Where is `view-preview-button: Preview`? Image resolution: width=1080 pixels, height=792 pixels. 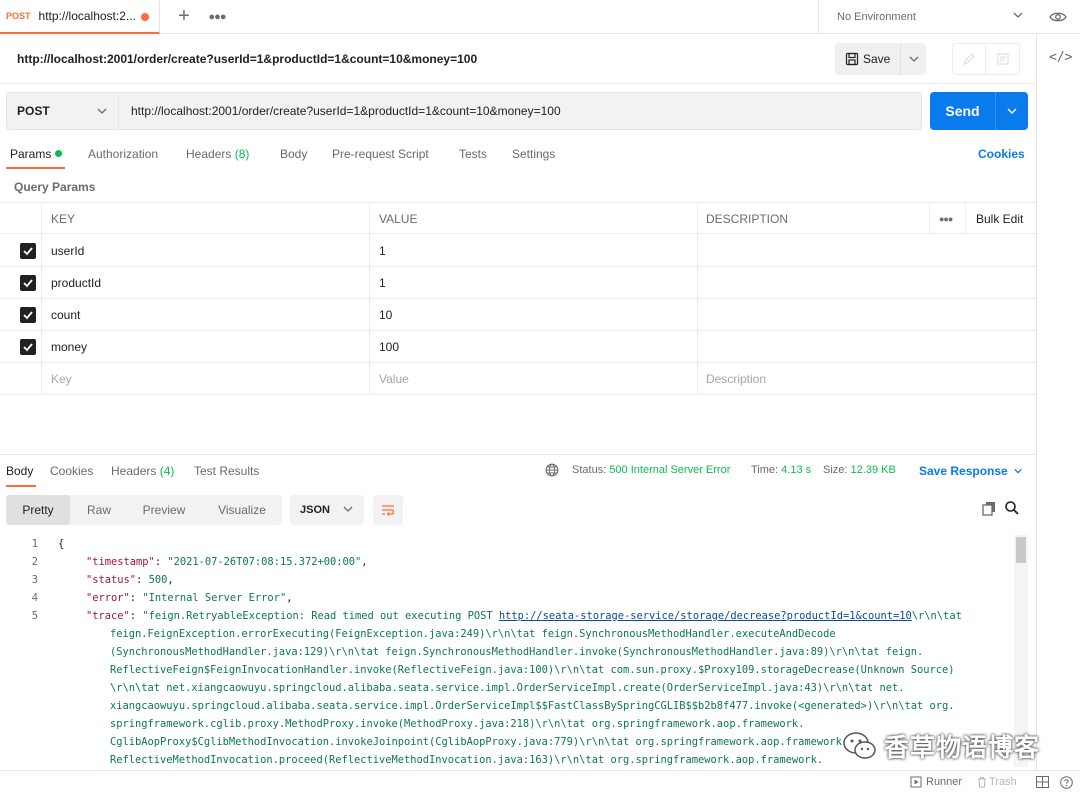 view-preview-button: Preview is located at coordinates (164, 510).